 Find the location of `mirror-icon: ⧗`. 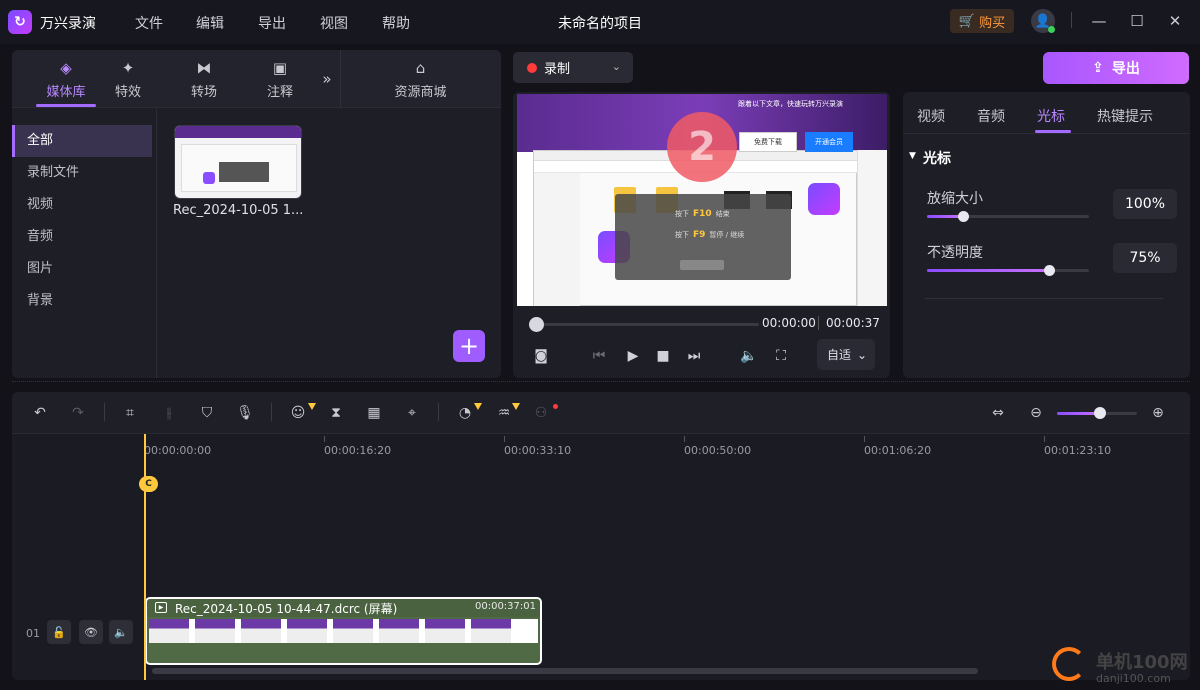

mirror-icon: ⧗ is located at coordinates (336, 413).